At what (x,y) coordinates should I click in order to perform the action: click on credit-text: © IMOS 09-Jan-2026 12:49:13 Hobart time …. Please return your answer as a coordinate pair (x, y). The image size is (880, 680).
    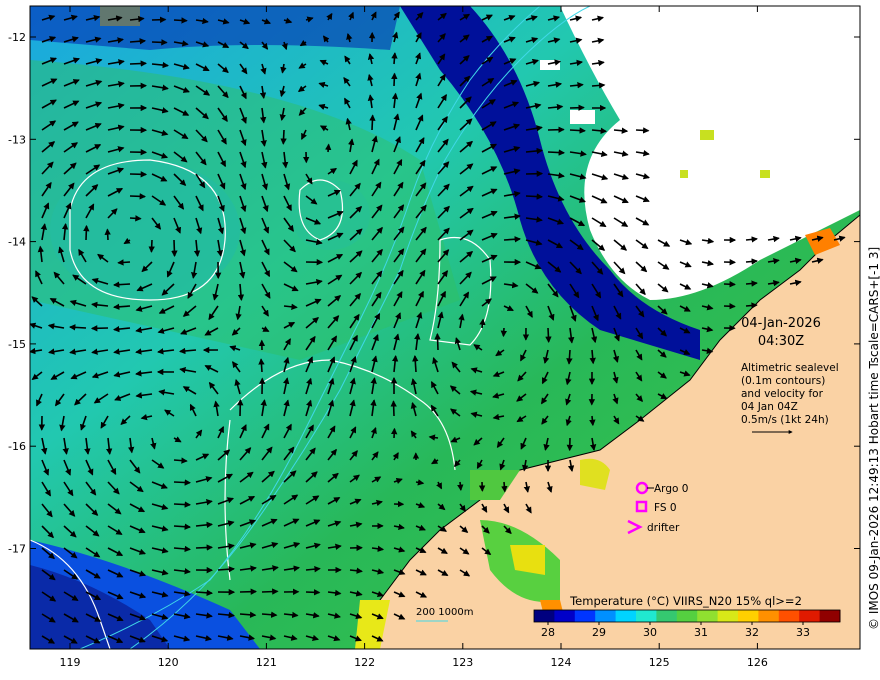
    Looking at the image, I should click on (873, 438).